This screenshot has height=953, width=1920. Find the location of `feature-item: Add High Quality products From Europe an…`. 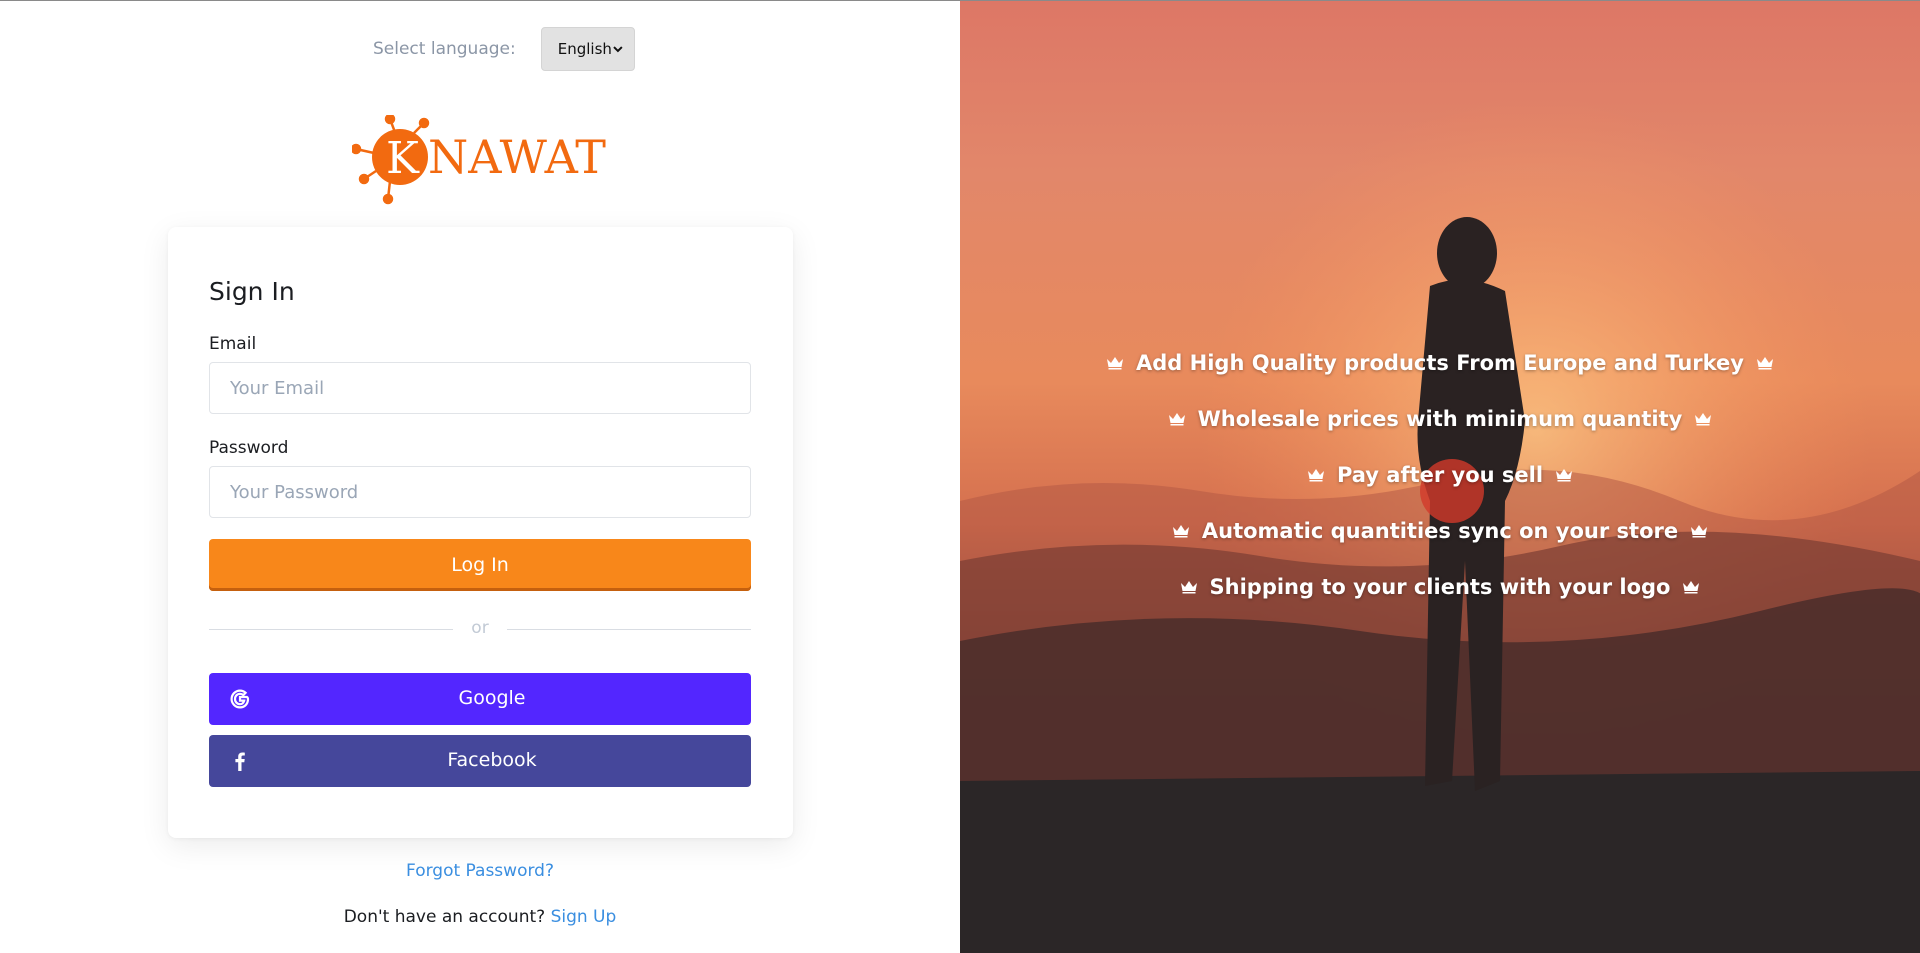

feature-item: Add High Quality products From Europe an… is located at coordinates (1440, 363).